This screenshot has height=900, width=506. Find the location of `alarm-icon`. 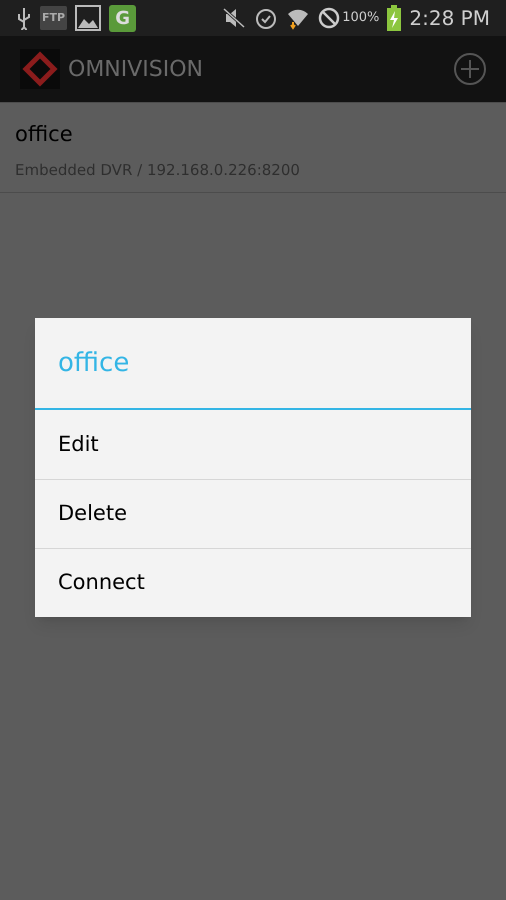

alarm-icon is located at coordinates (266, 18).